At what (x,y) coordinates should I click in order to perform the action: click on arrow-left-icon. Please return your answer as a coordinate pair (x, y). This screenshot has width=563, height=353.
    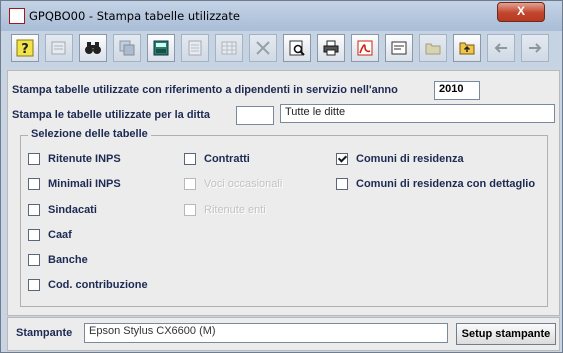
    Looking at the image, I should click on (500, 48).